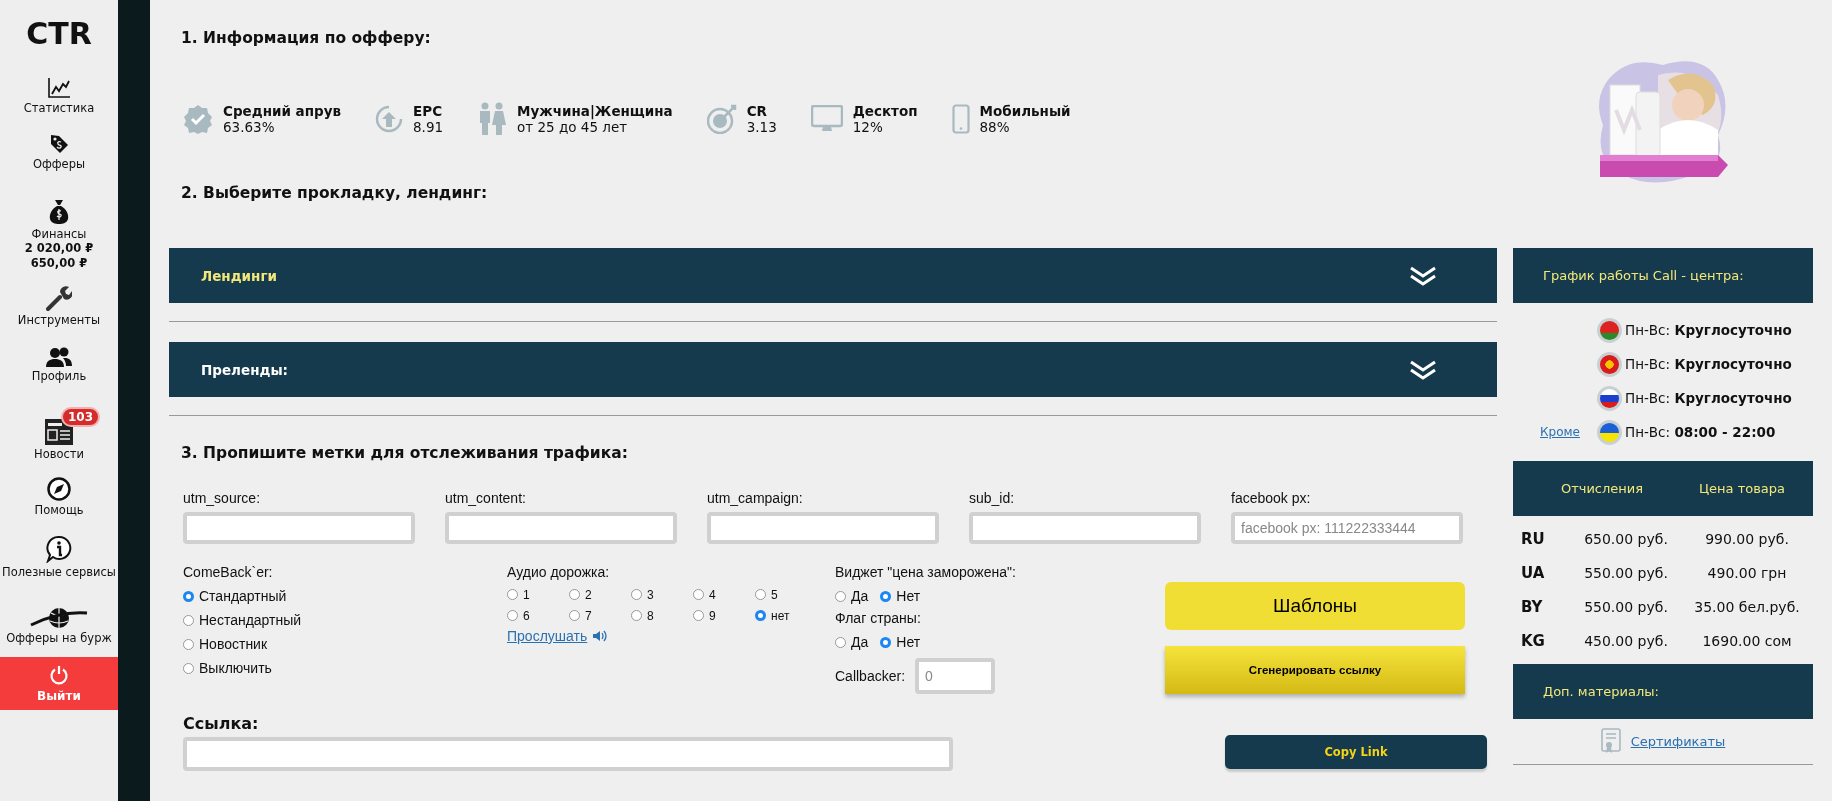 The height and width of the screenshot is (801, 1832). Describe the element at coordinates (774, 594) in the screenshot. I see `radio-label: 5` at that location.